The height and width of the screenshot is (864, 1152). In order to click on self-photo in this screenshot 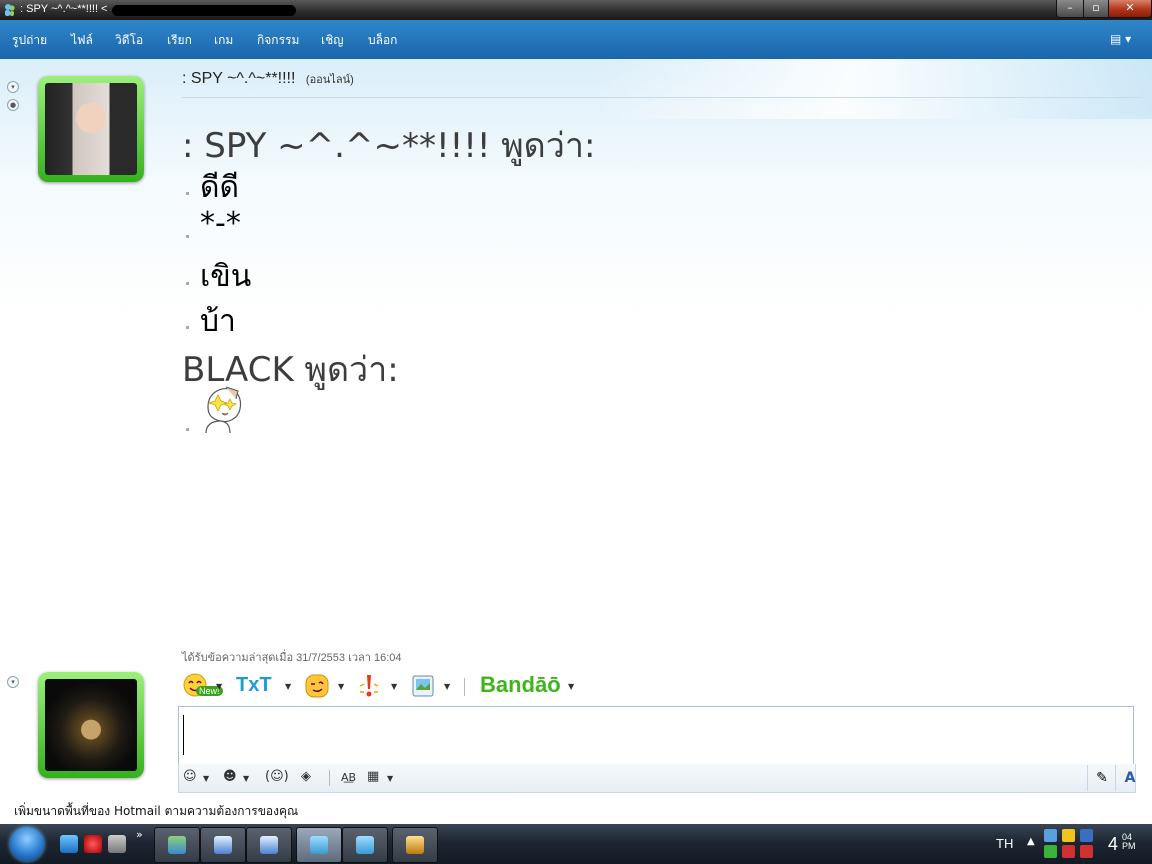, I will do `click(91, 725)`.